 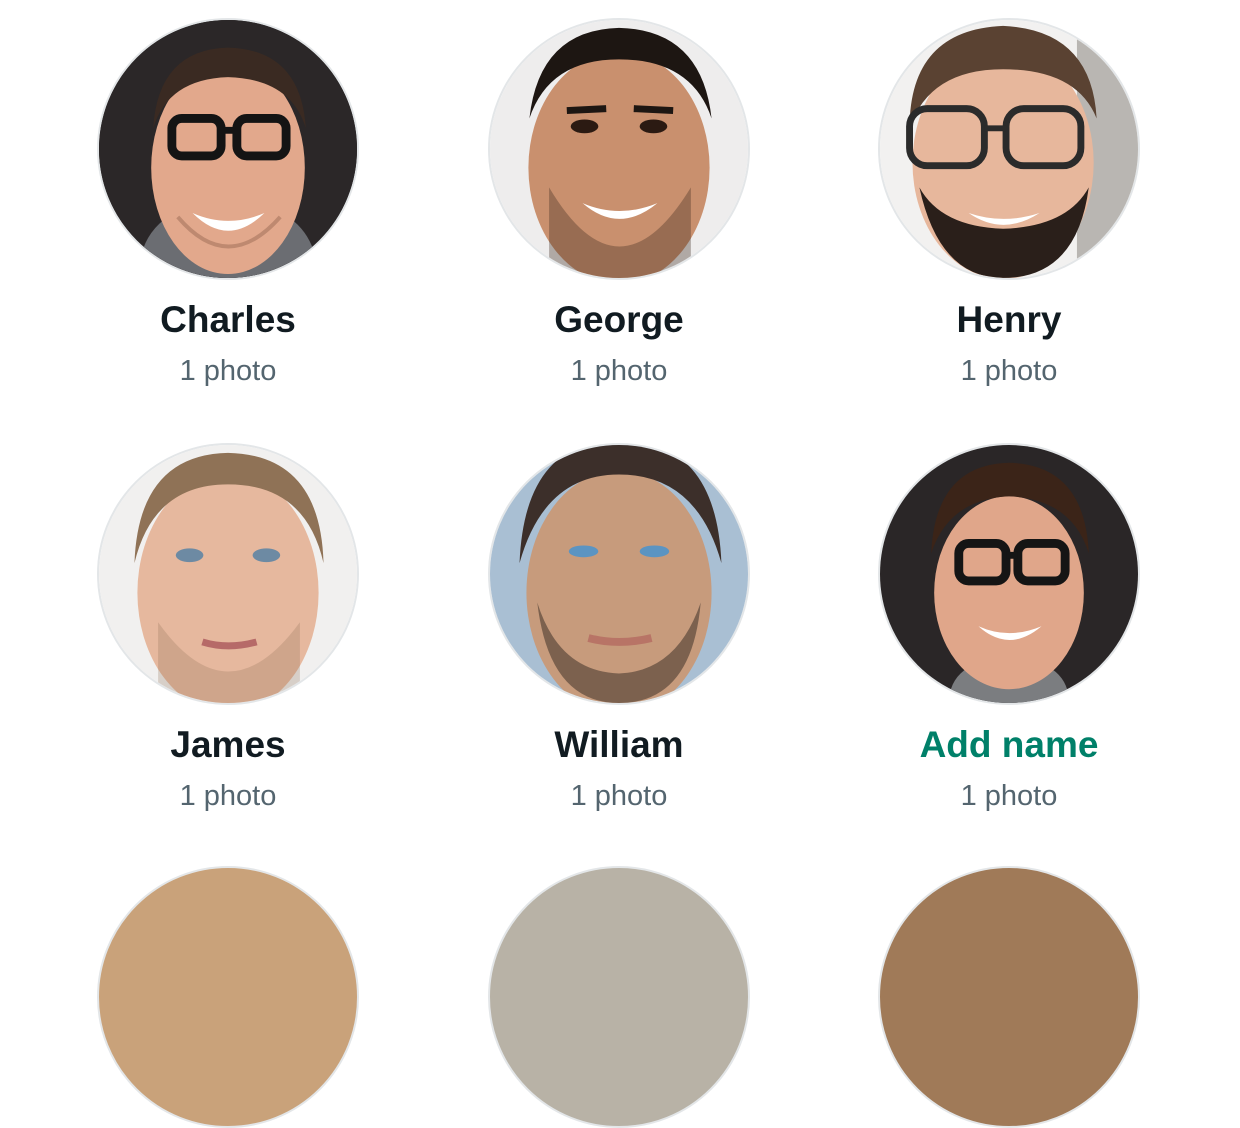 I want to click on person-name: William, so click(x=619, y=745).